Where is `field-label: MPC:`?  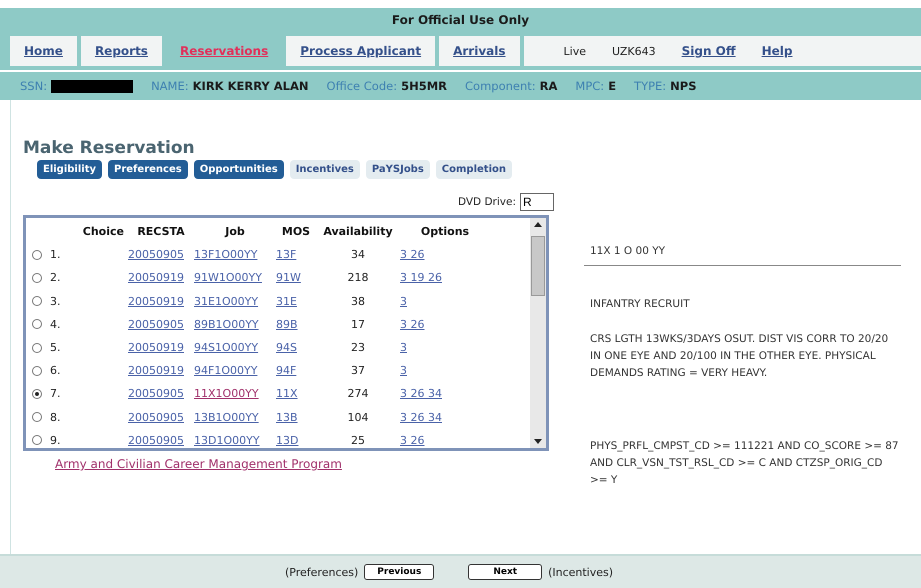 field-label: MPC: is located at coordinates (589, 86).